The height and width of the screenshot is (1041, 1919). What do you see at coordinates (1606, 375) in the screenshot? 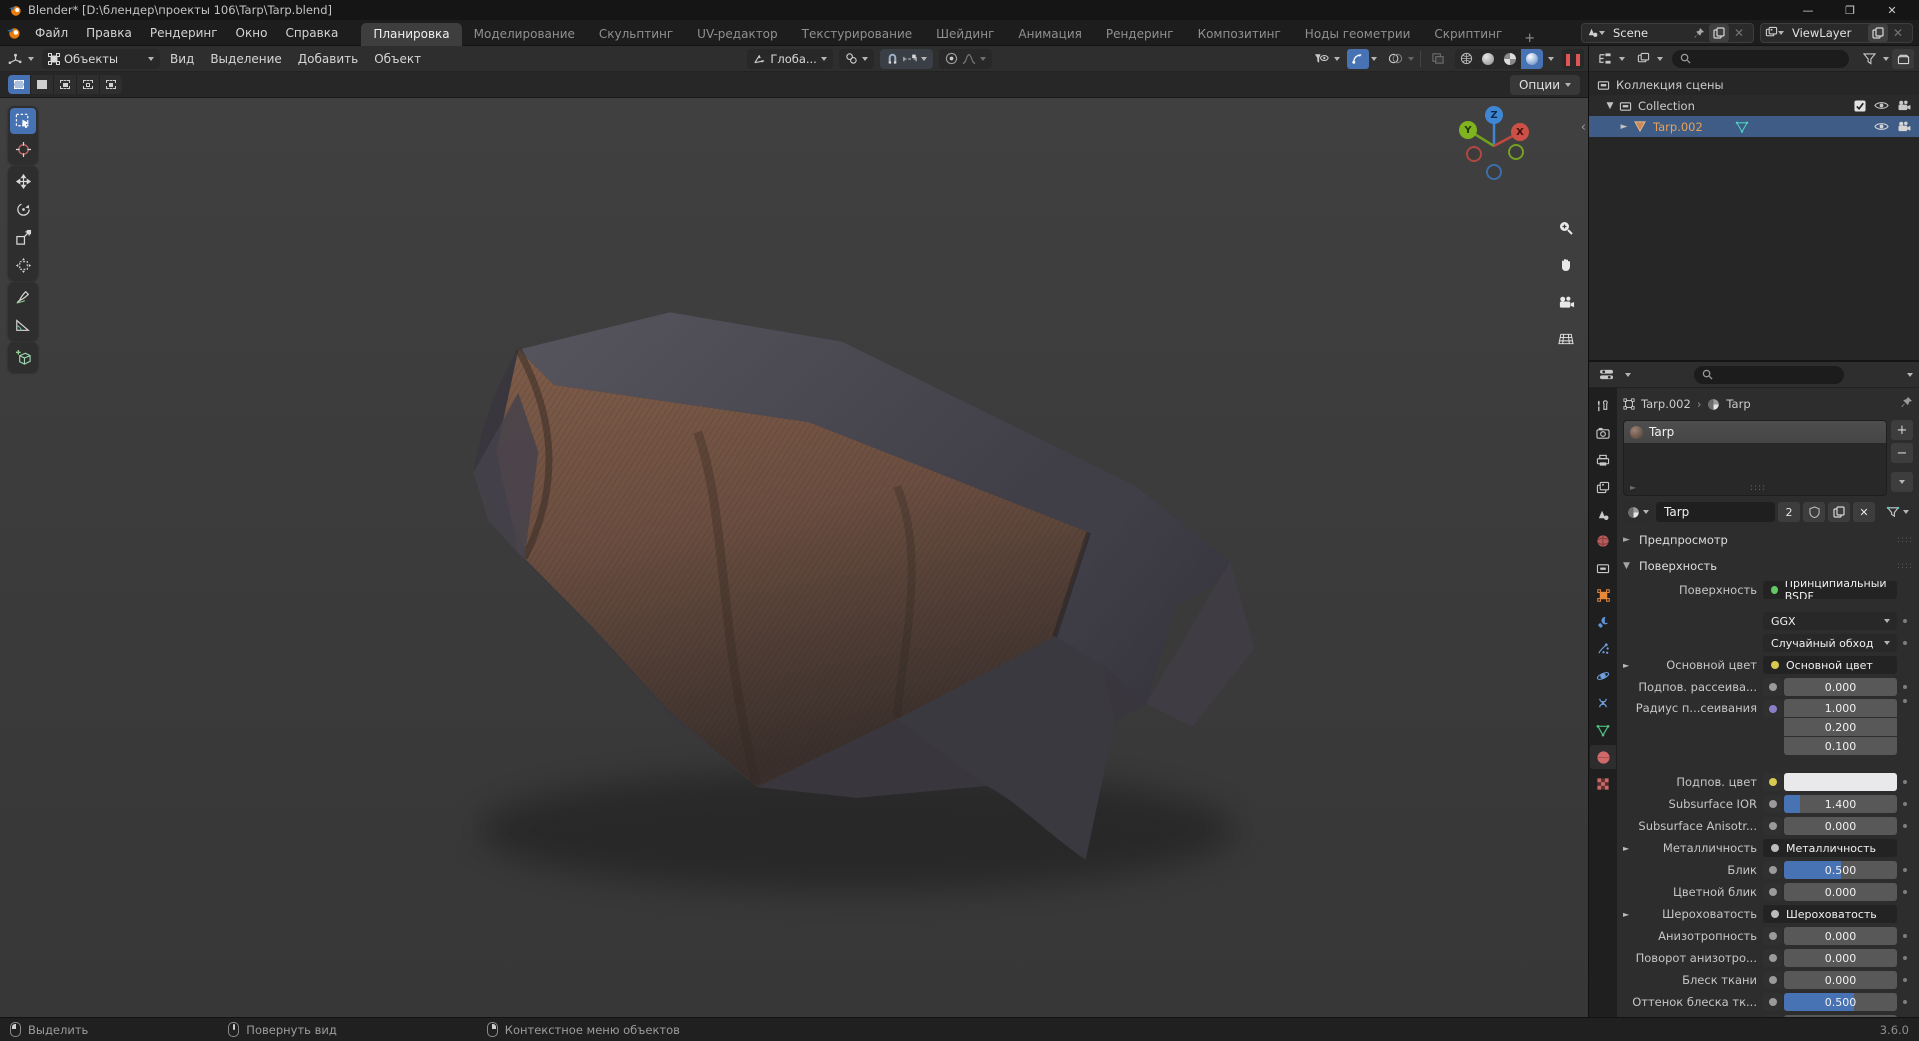
I see `properties-editor-type-icon` at bounding box center [1606, 375].